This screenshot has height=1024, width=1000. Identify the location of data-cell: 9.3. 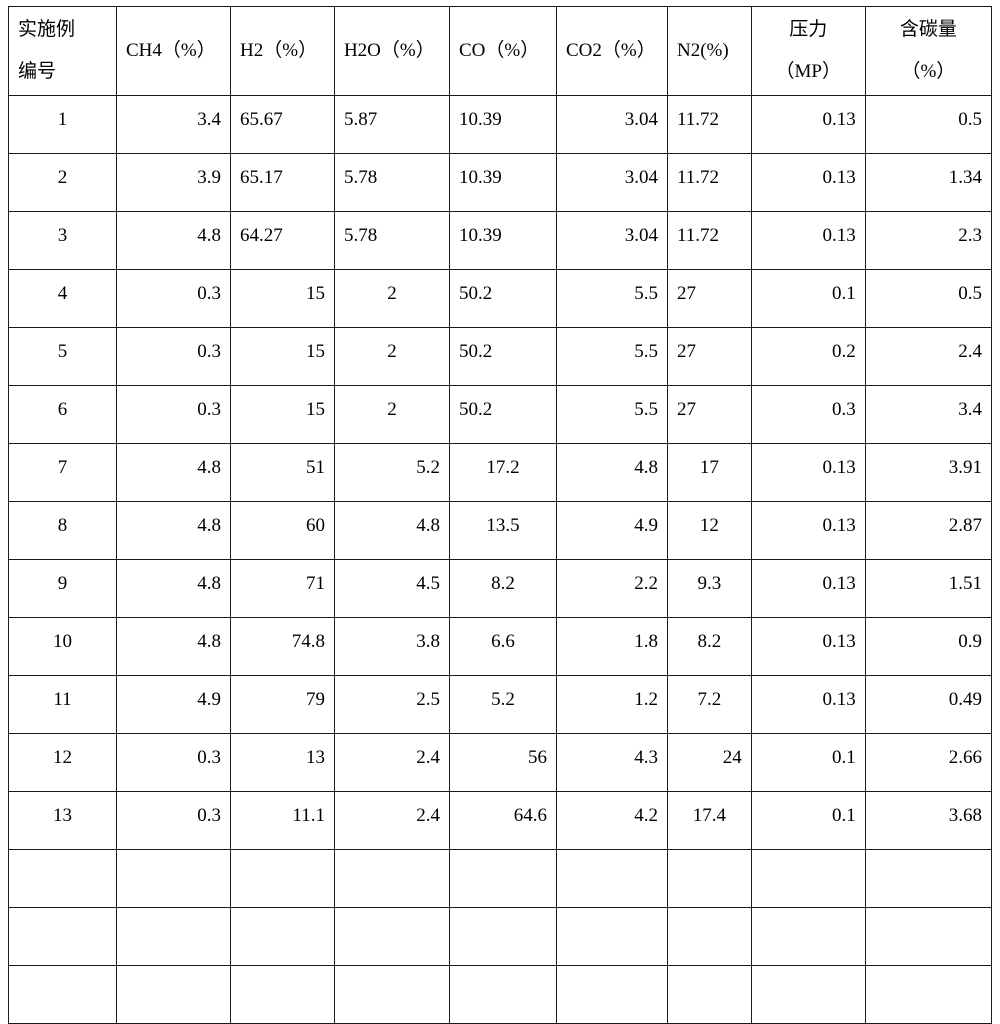
(709, 588).